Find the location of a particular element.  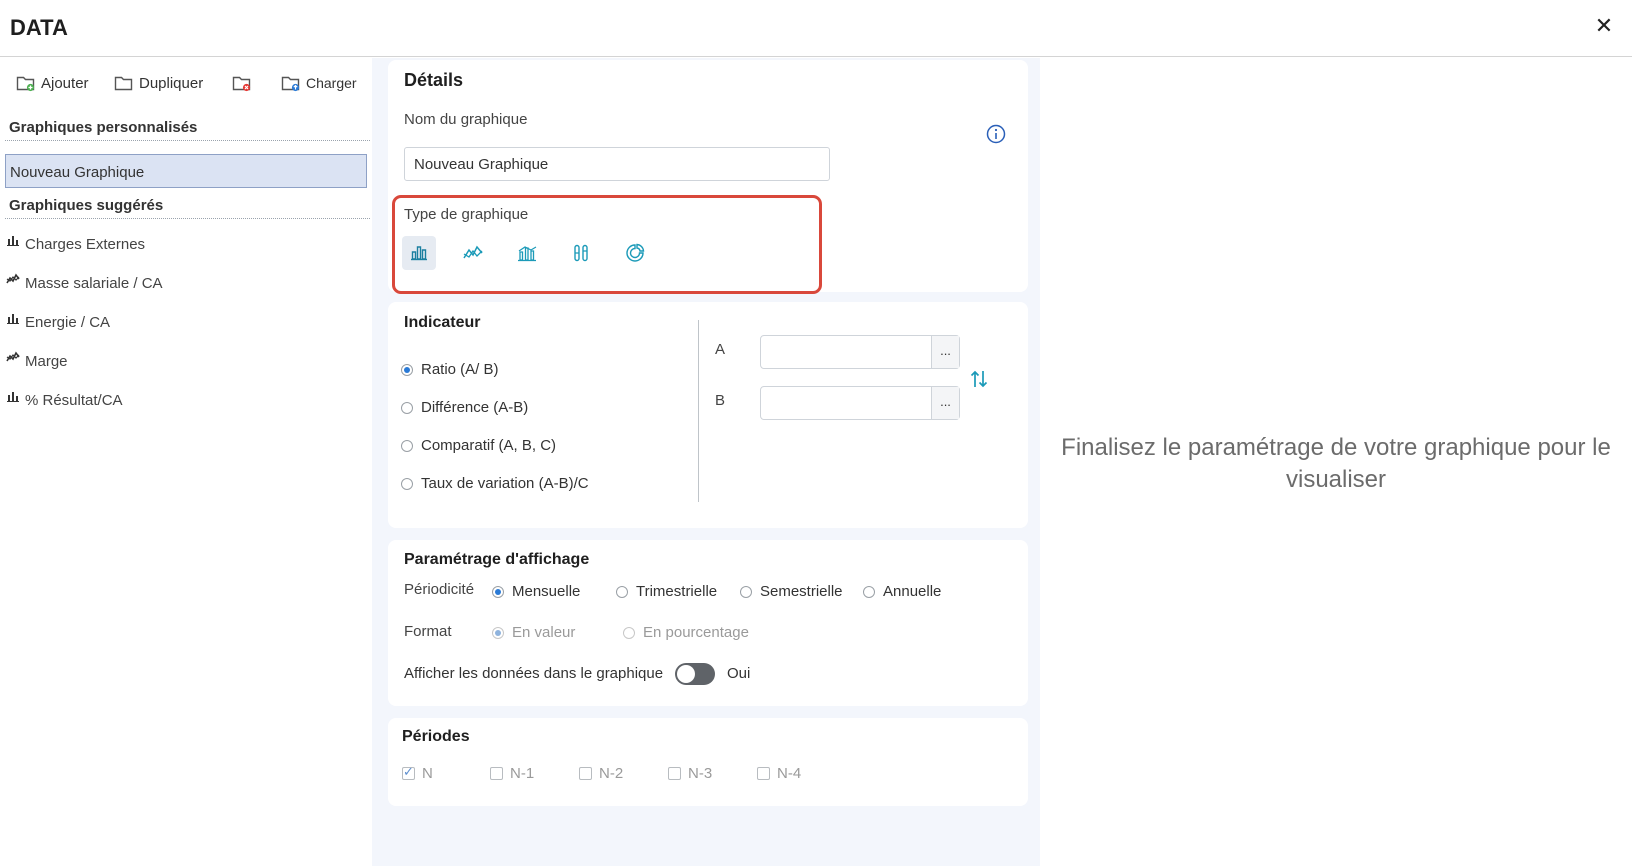

indicator-difference-radio: Différence (A-B) is located at coordinates (464, 407).